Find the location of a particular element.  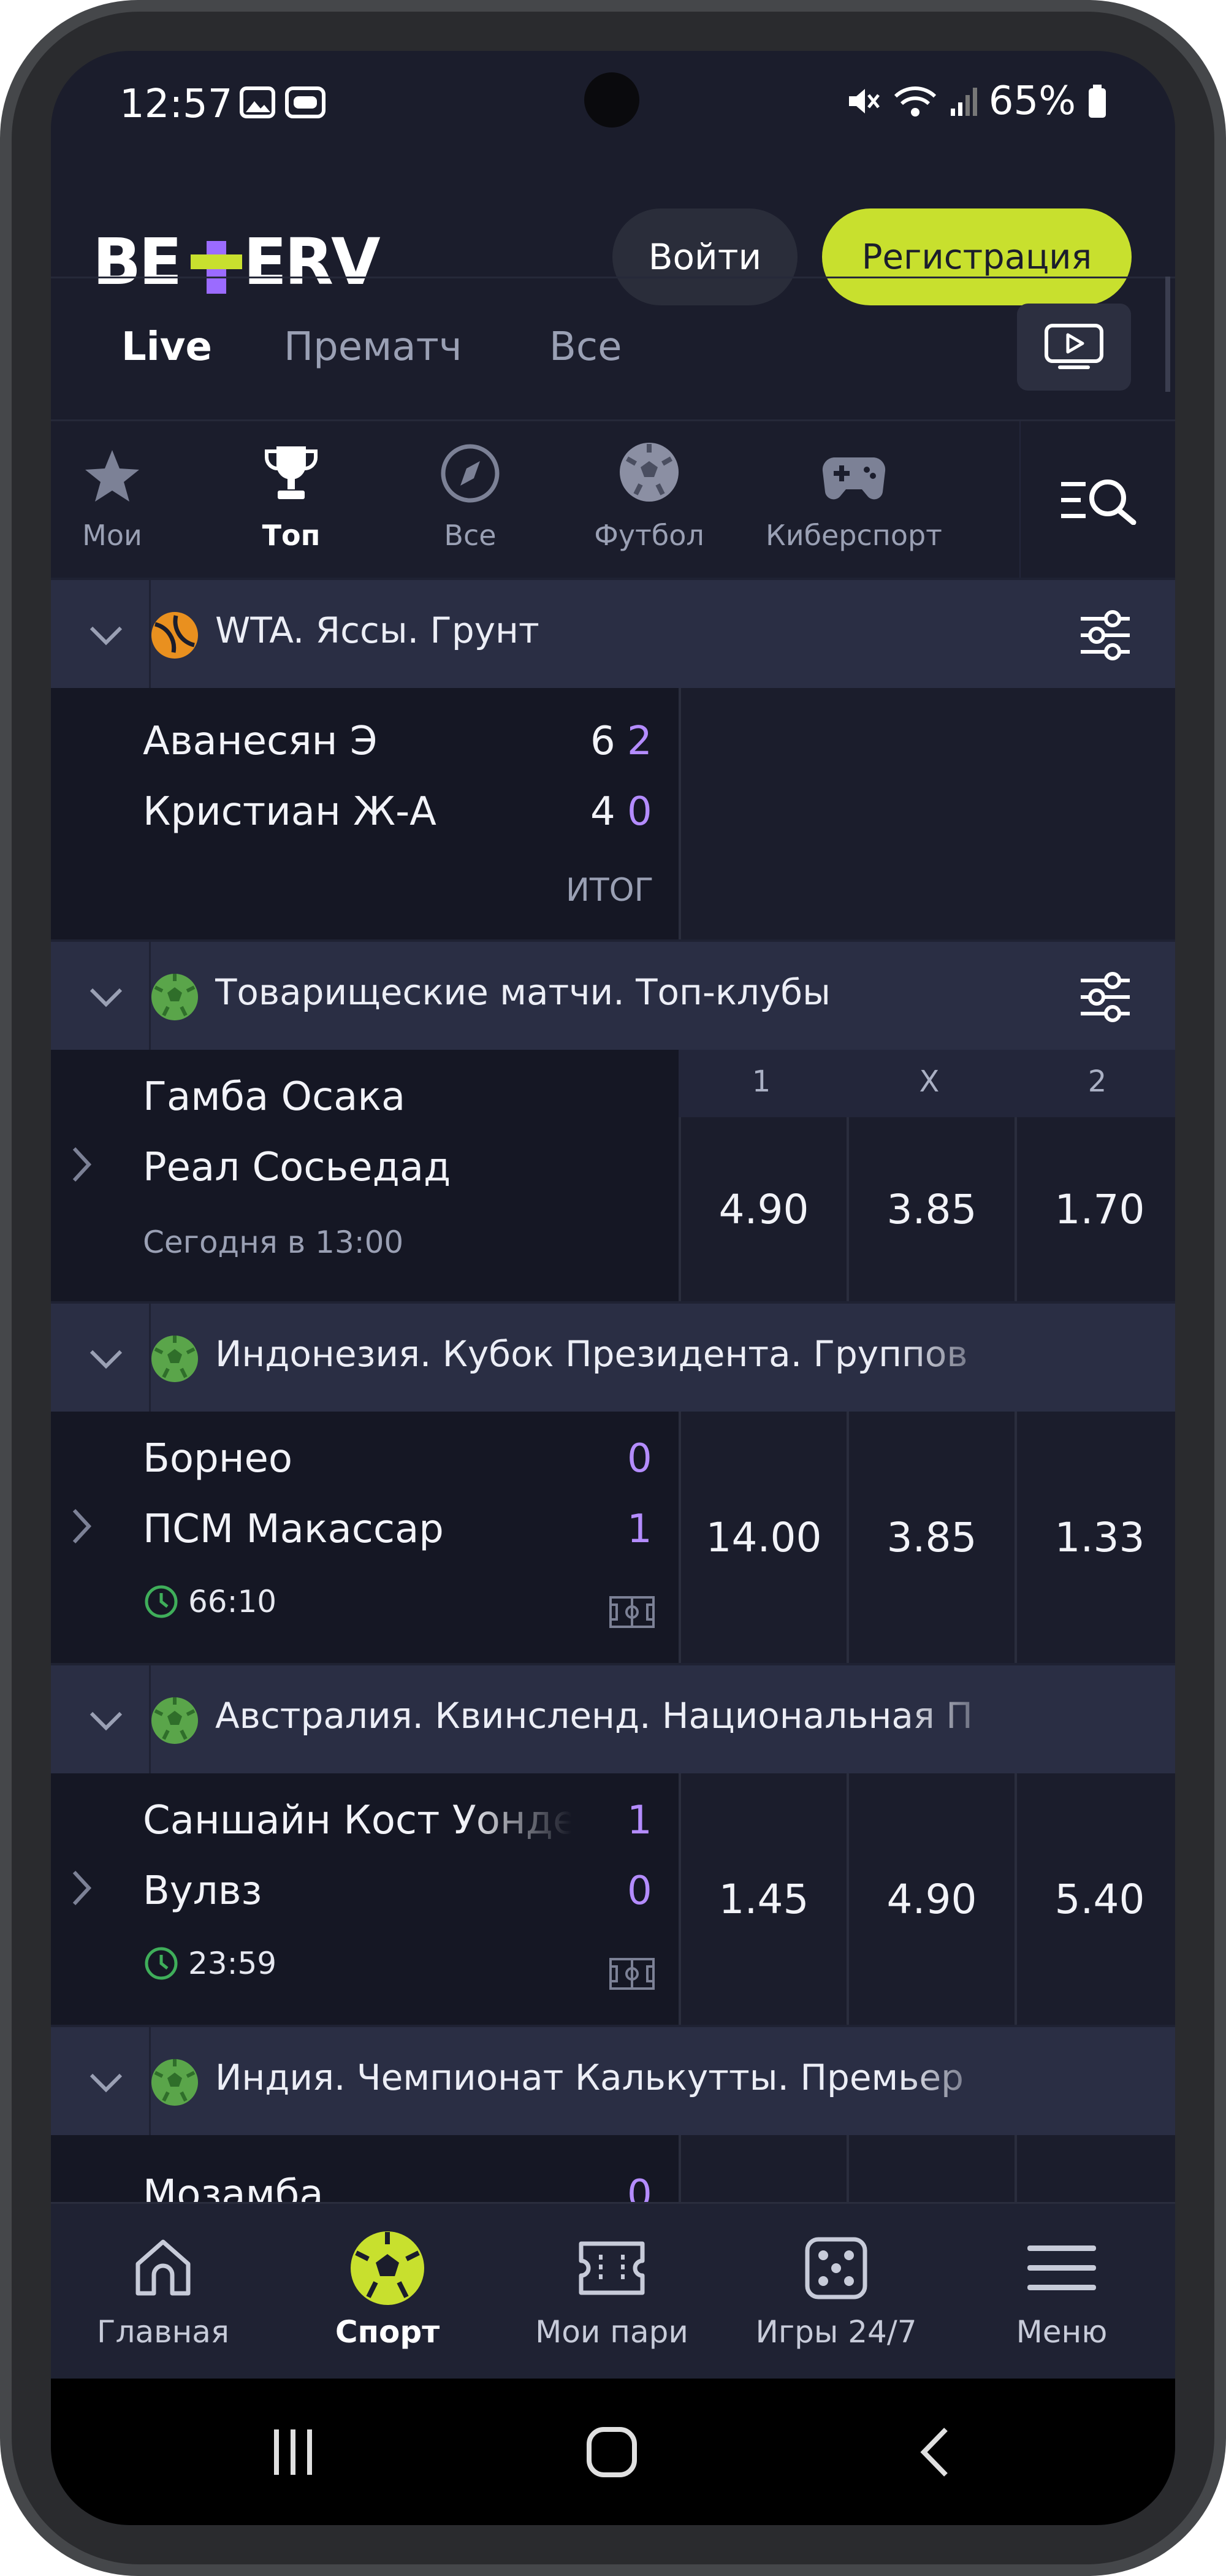

match-info: Саншайн Кост Уондерерс Вулвз 1 0 23:59 is located at coordinates (366, 1899).